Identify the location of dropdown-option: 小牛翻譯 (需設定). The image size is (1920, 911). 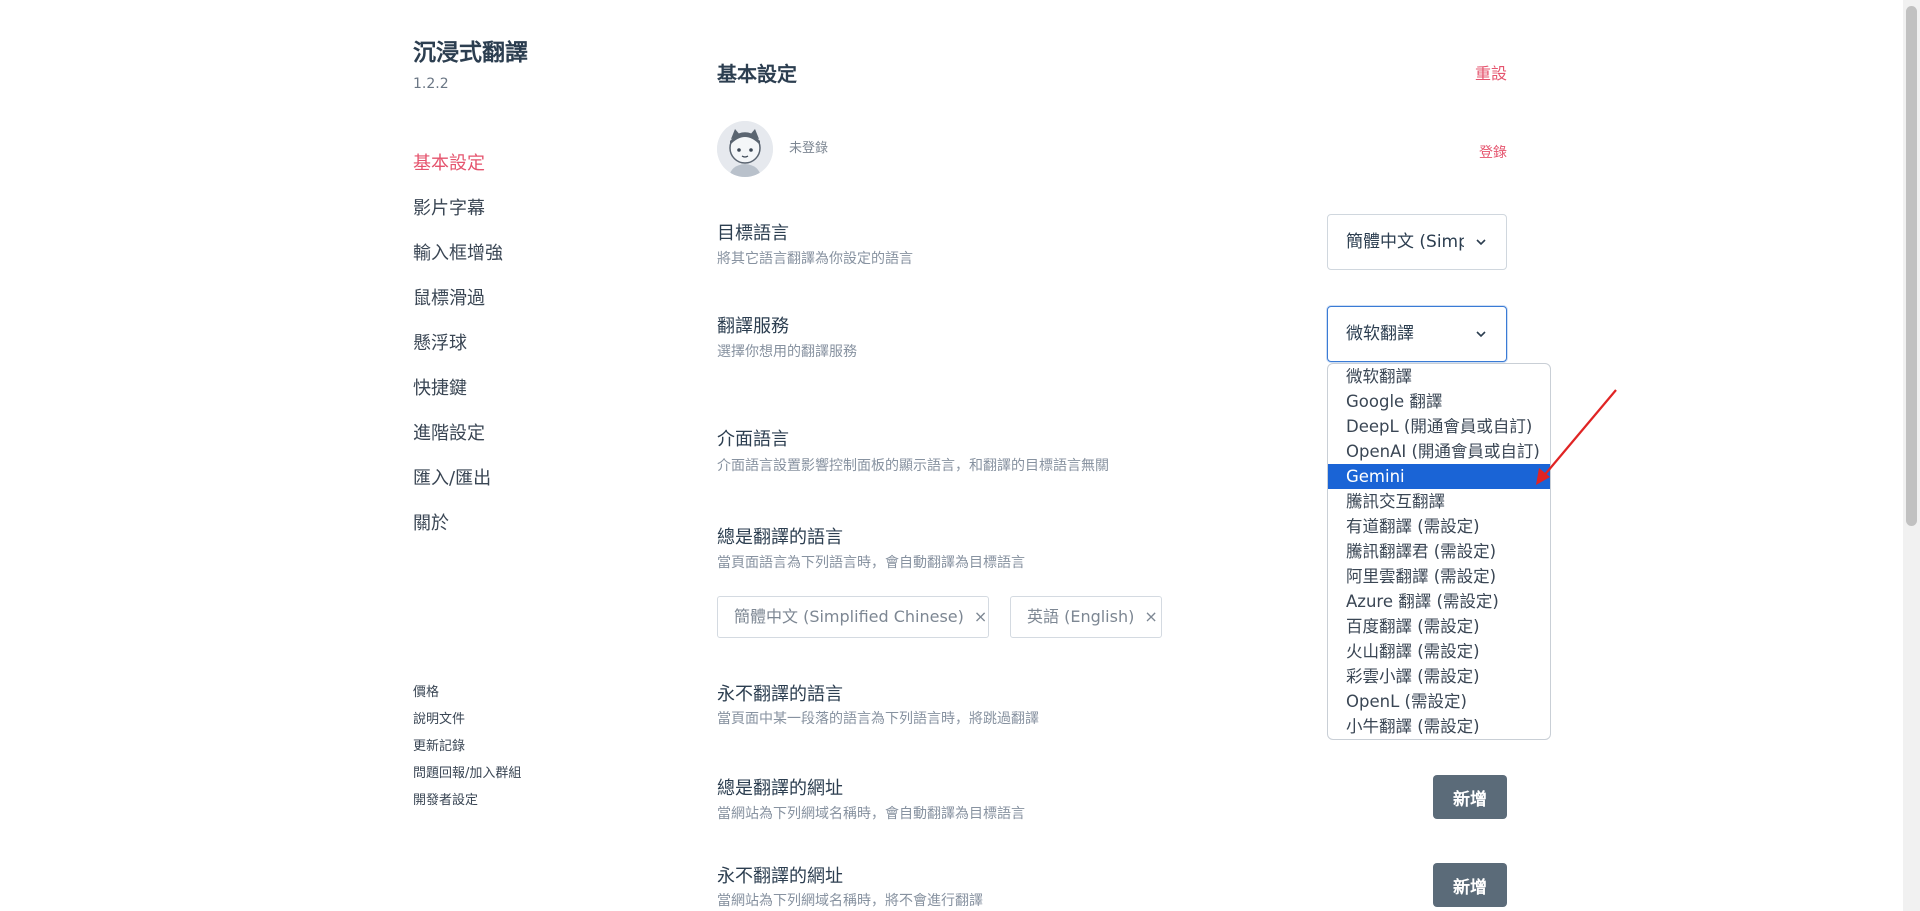
(1439, 726).